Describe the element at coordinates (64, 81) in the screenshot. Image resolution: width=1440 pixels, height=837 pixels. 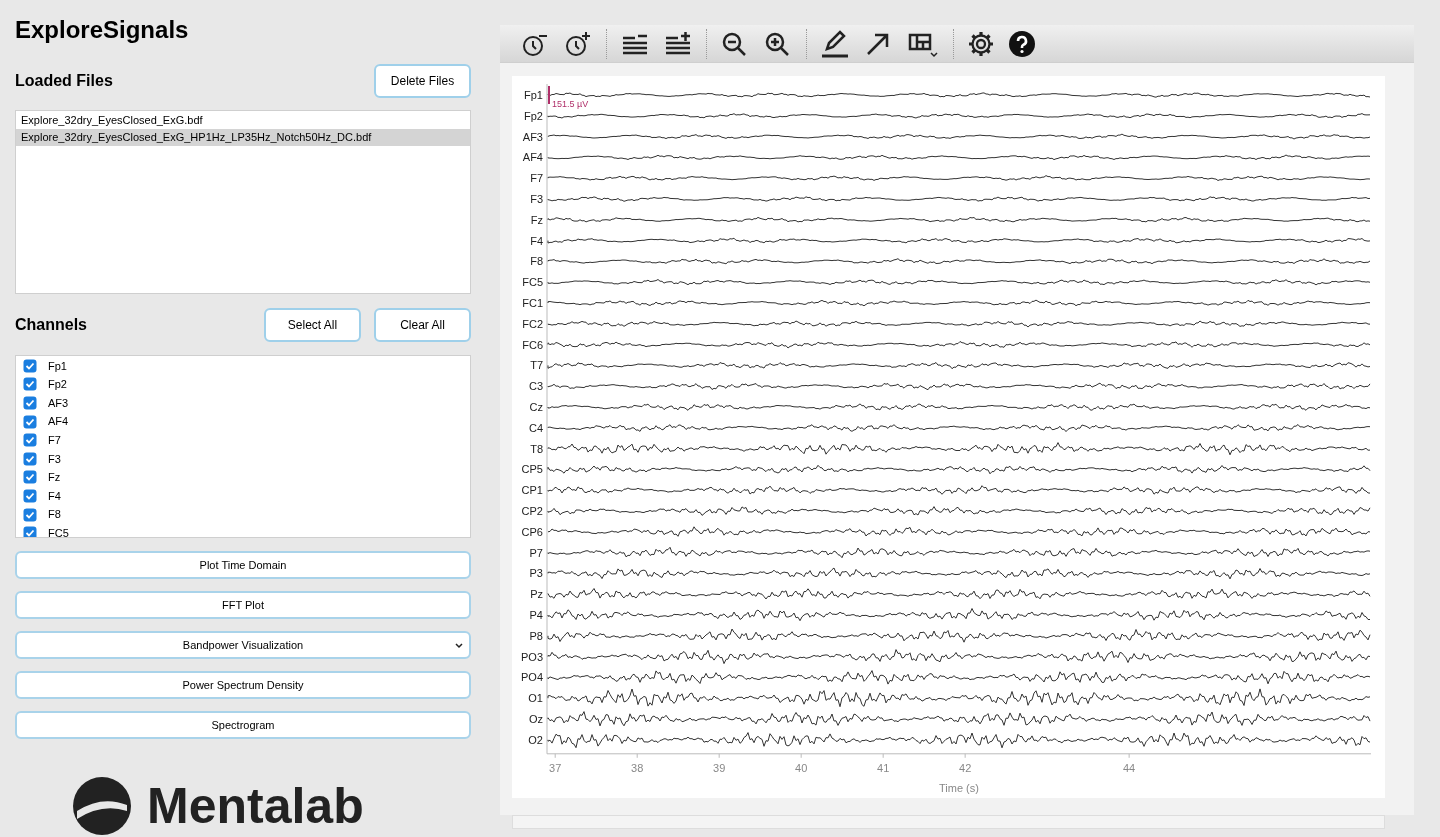
I see `section-heading: Loaded Files` at that location.